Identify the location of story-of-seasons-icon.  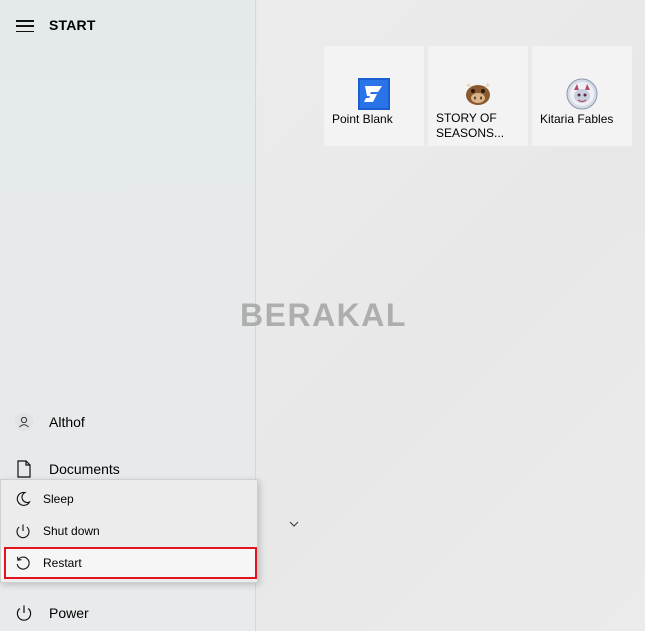
(478, 92).